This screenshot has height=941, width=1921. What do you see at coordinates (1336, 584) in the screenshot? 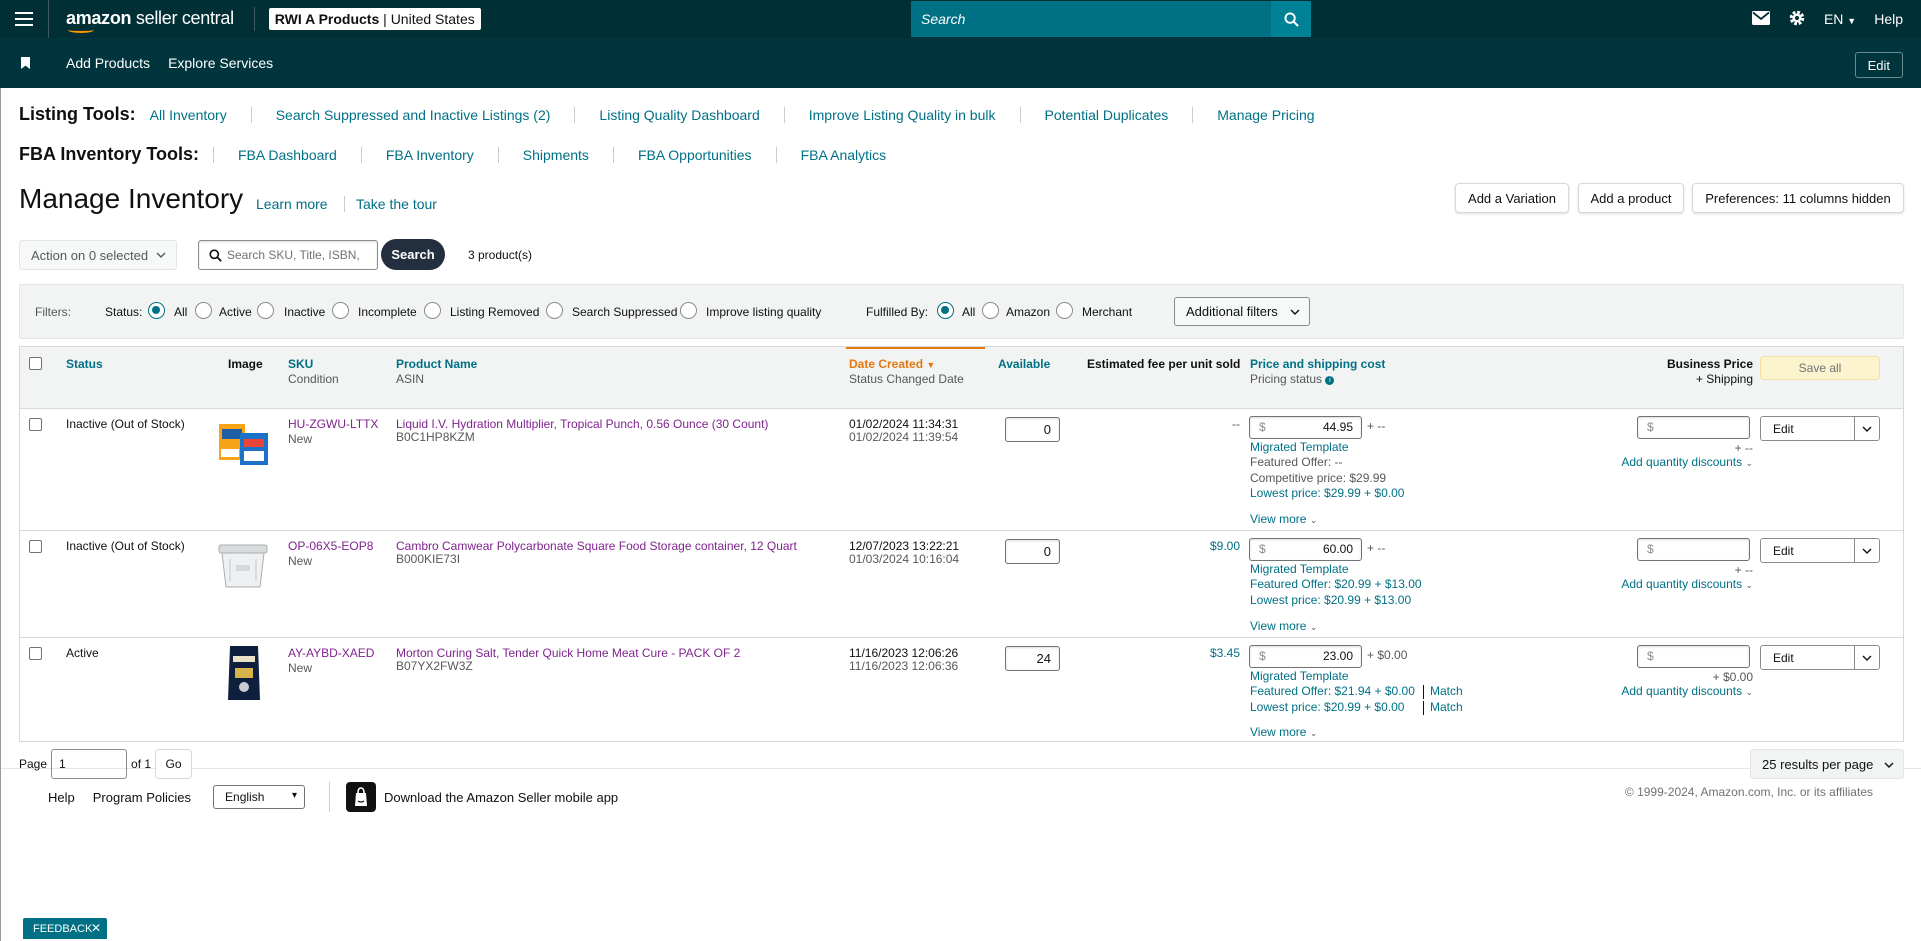
I see `row-featured-offer: Featured Offer: $20.99 + $13.00` at bounding box center [1336, 584].